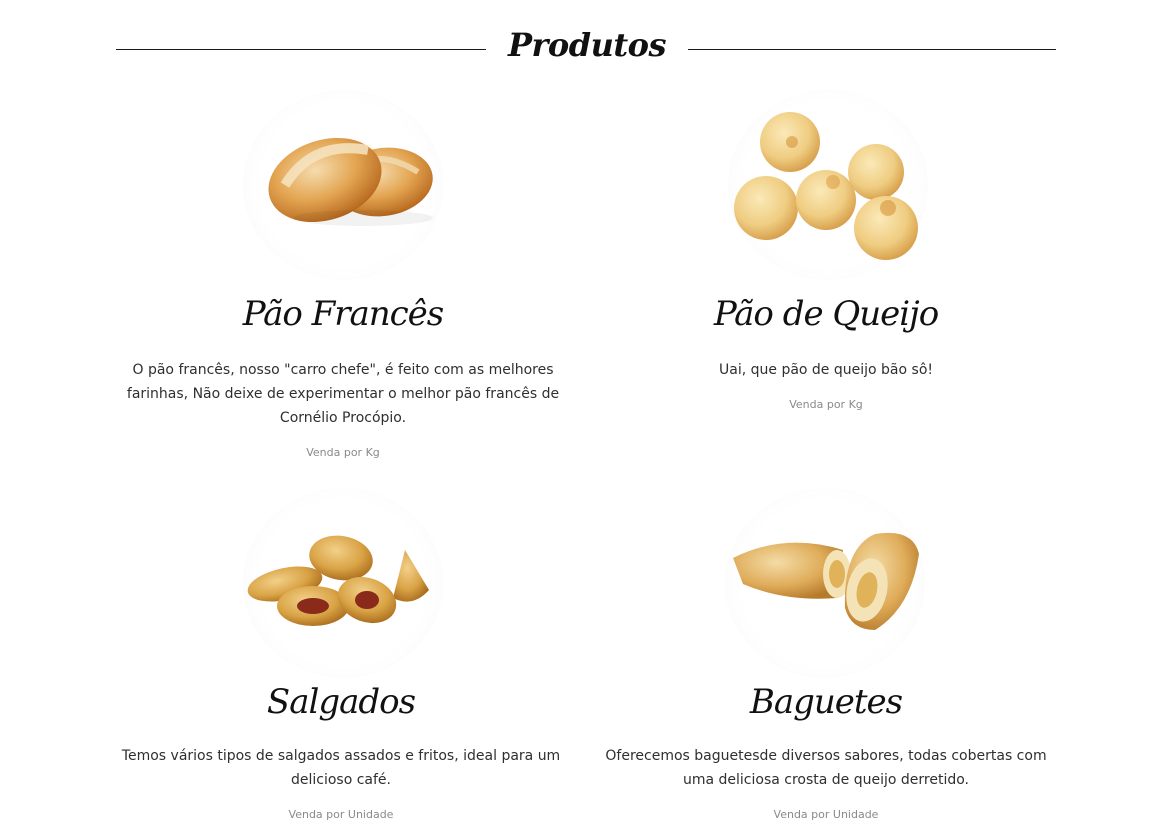  Describe the element at coordinates (826, 702) in the screenshot. I see `product-name: Baguetes` at that location.